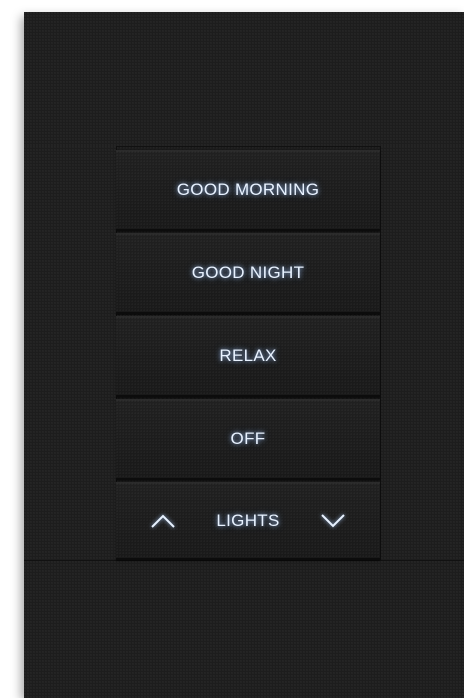 The width and height of the screenshot is (464, 698). I want to click on lights-rocker: LIGHTS, so click(248, 521).